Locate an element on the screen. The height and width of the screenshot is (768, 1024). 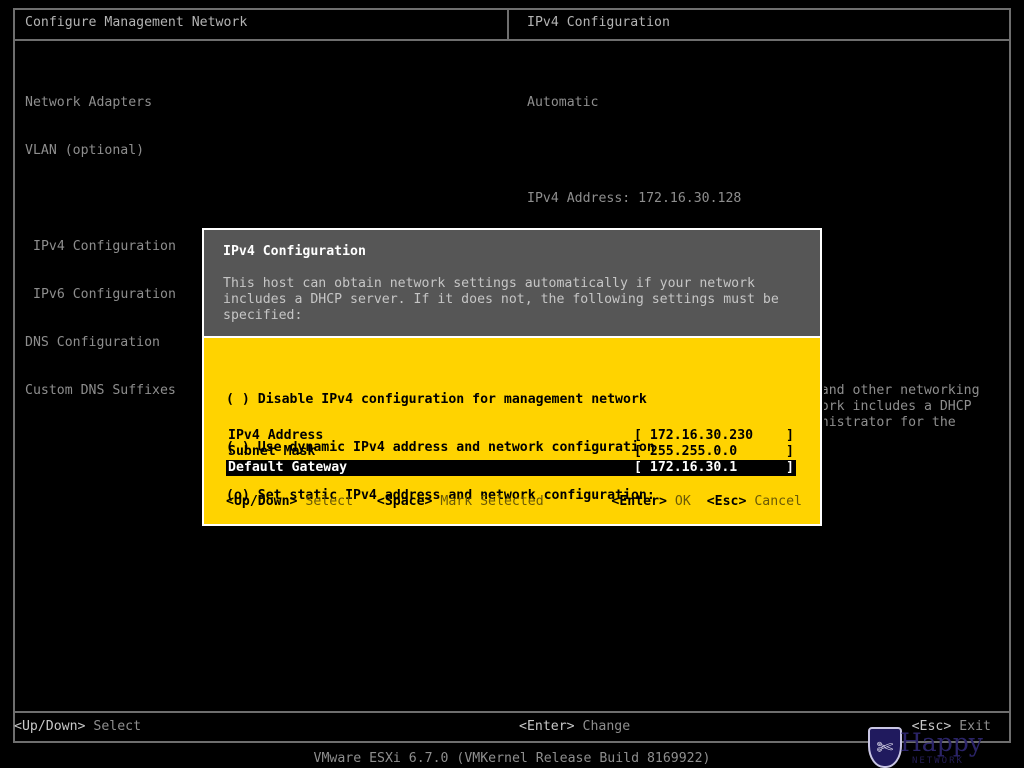
field-label: Subnet Mask is located at coordinates (272, 451).